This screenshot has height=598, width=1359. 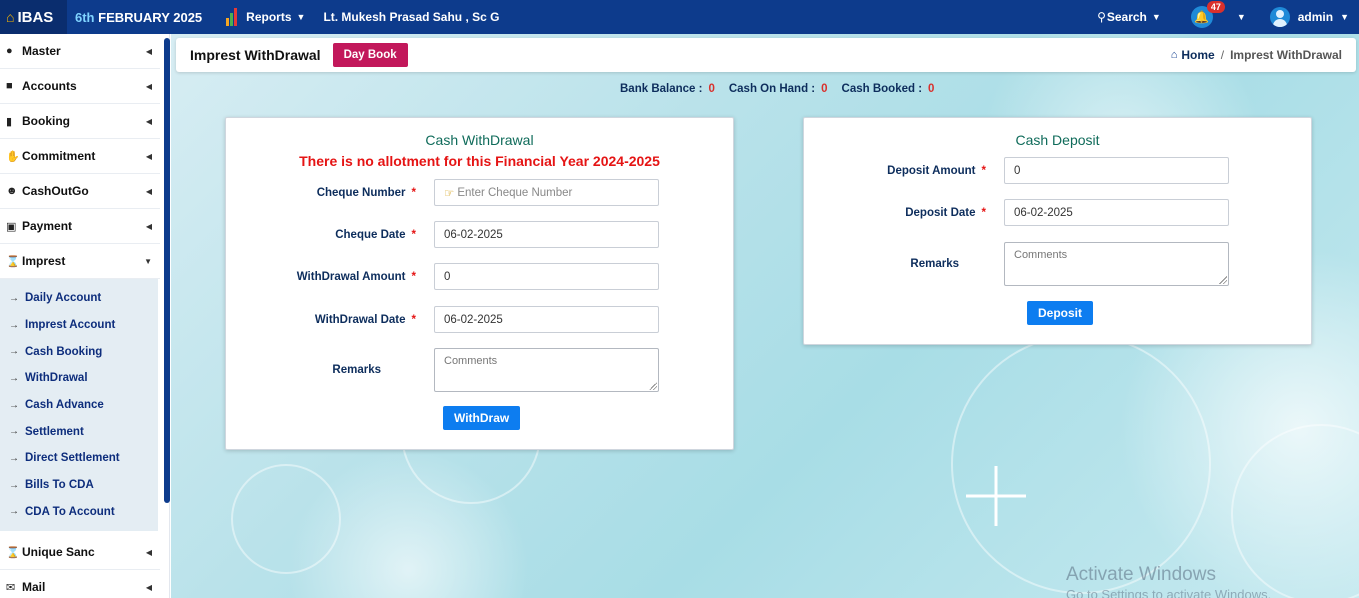 I want to click on cheque-number-label: Cheque Number *, so click(x=366, y=192).